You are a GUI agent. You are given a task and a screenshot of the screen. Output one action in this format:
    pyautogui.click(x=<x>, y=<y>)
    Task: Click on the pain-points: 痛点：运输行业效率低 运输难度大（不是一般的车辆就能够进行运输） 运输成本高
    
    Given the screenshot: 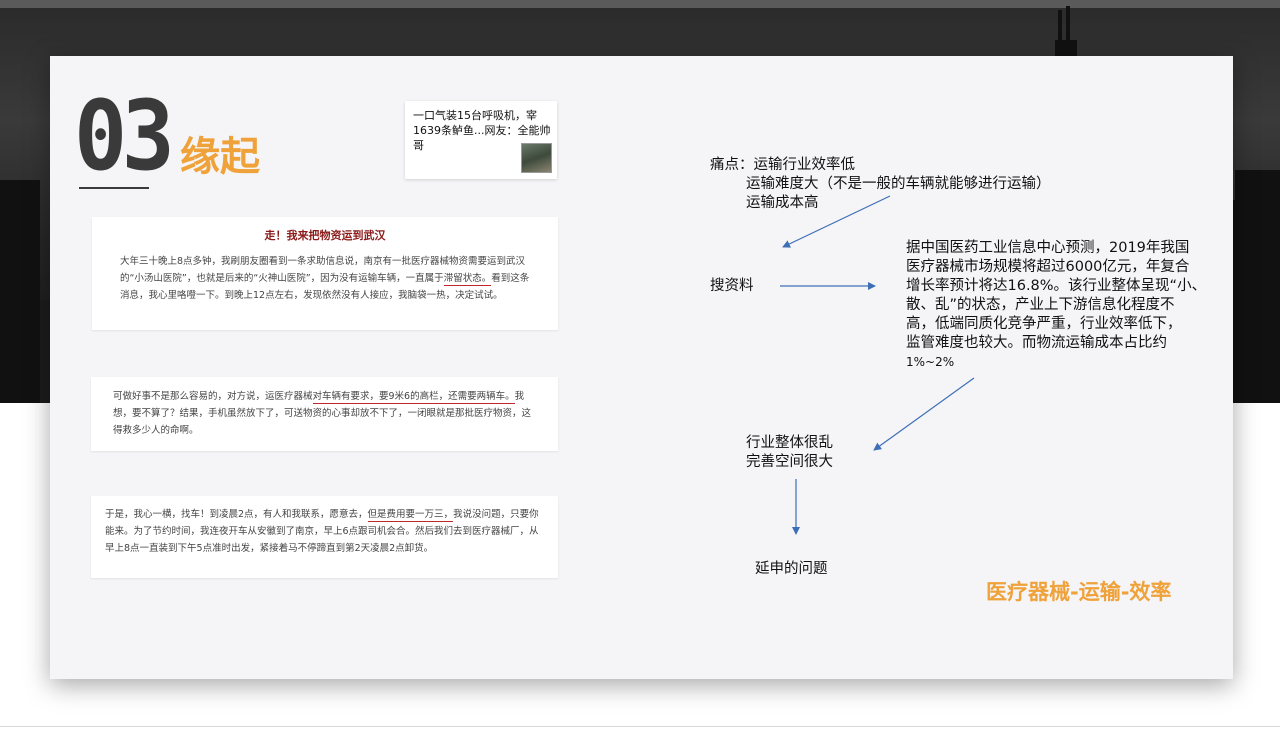 What is the action you would take?
    pyautogui.click(x=880, y=184)
    